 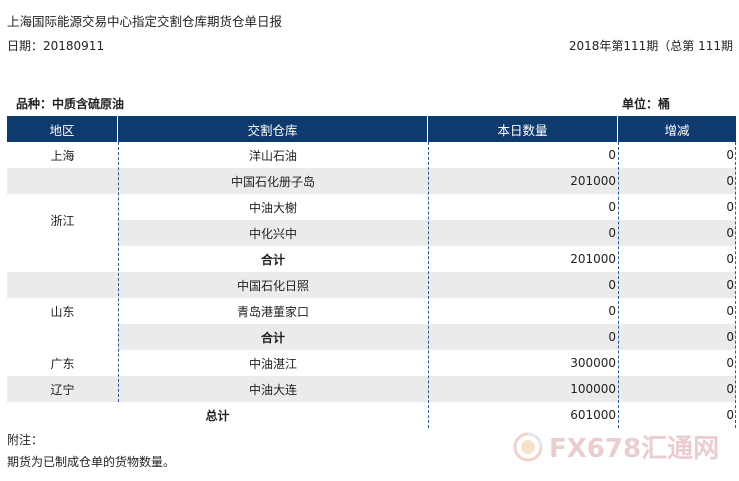 What do you see at coordinates (25, 440) in the screenshot?
I see `note-label: 附注：` at bounding box center [25, 440].